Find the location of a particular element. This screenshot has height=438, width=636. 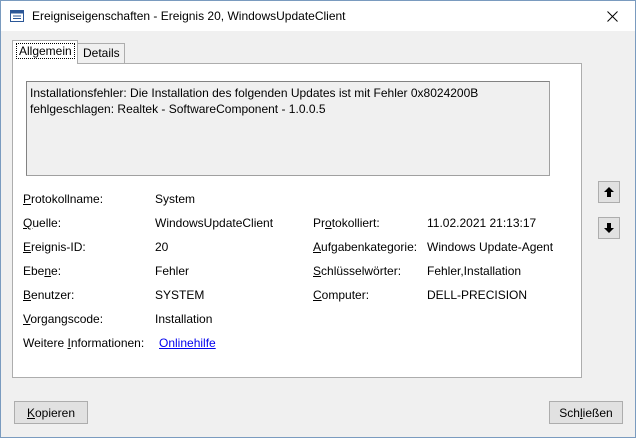

close-icon is located at coordinates (612, 16).